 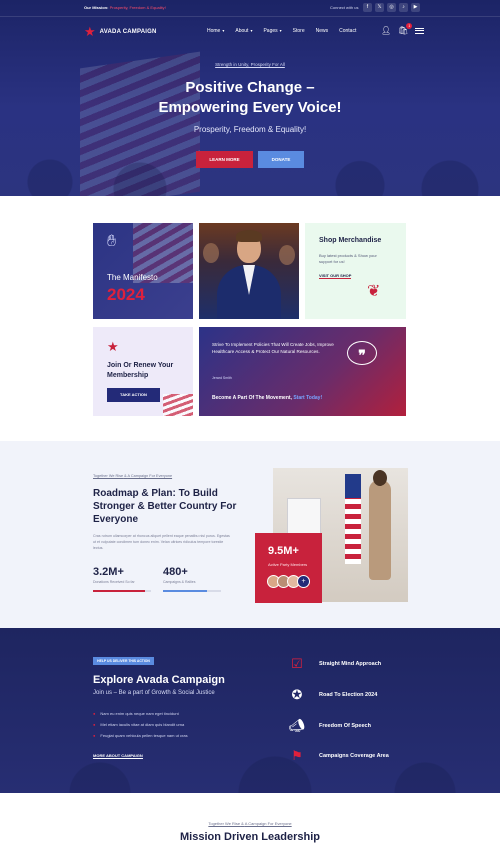 What do you see at coordinates (108, 572) in the screenshot?
I see `stat-number: 3.2M+` at bounding box center [108, 572].